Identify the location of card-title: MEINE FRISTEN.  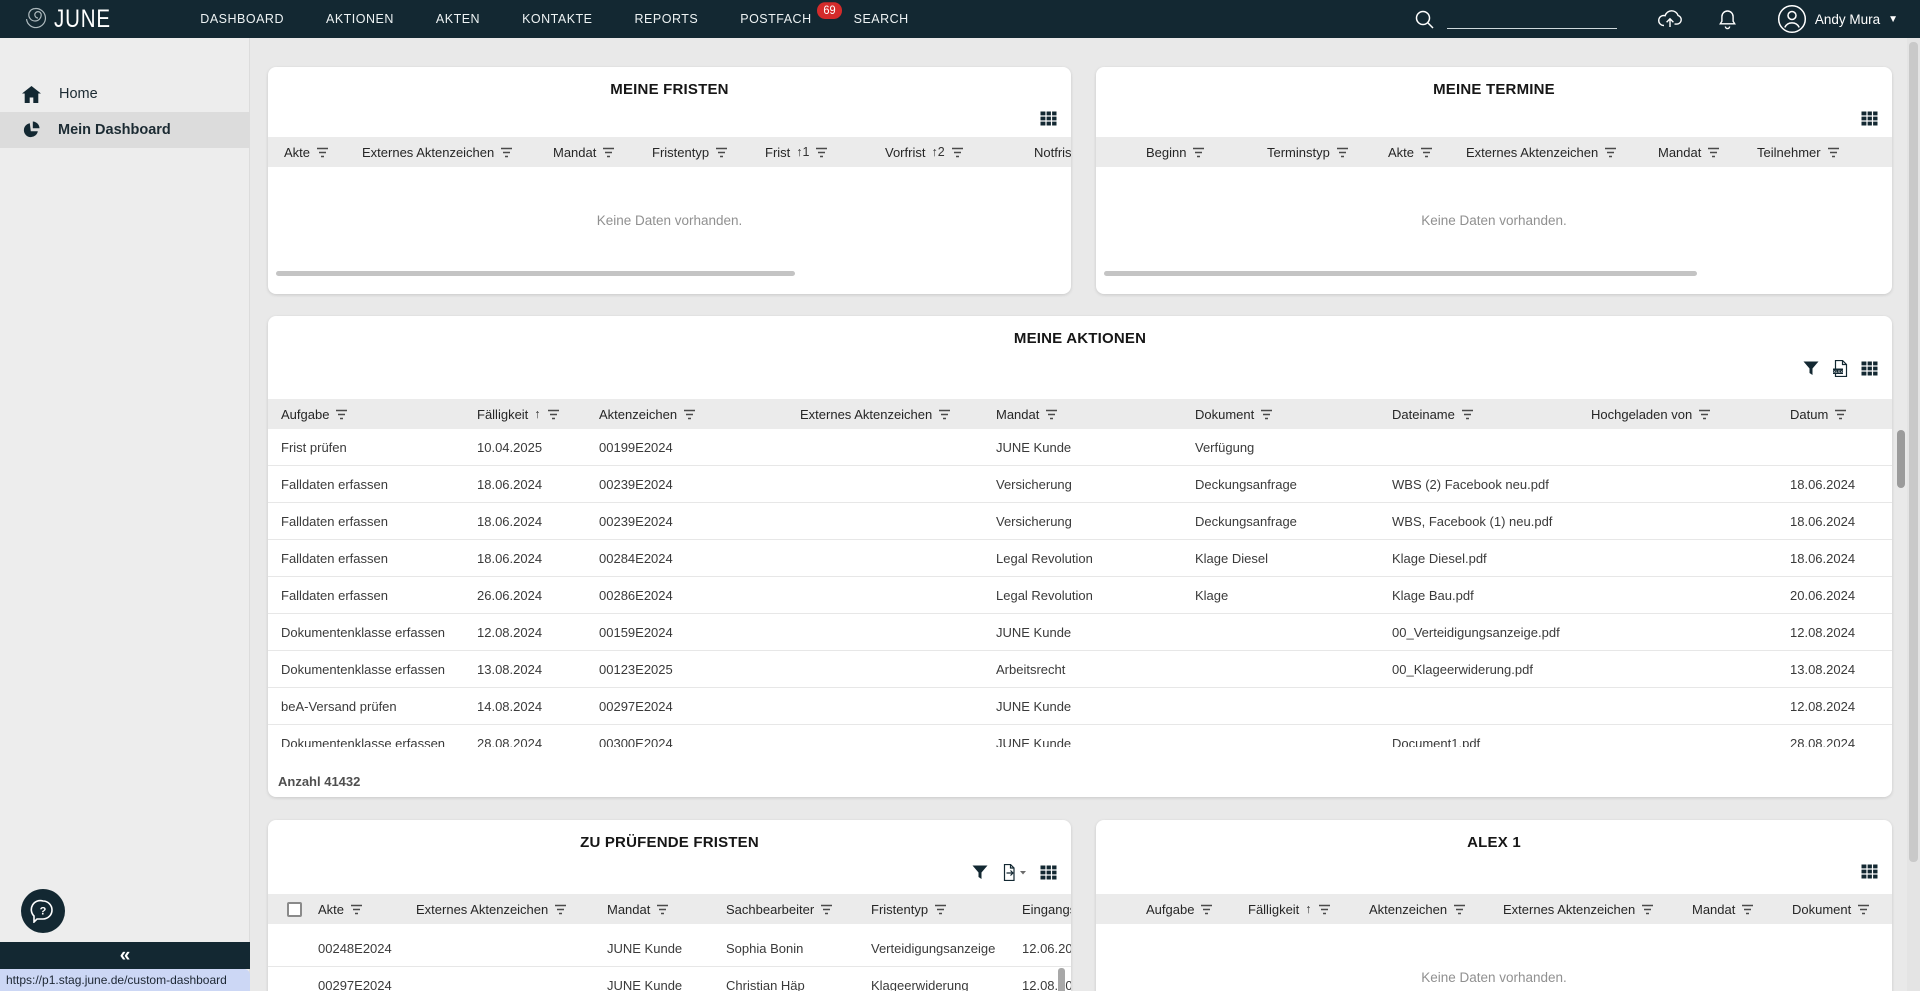
(669, 89).